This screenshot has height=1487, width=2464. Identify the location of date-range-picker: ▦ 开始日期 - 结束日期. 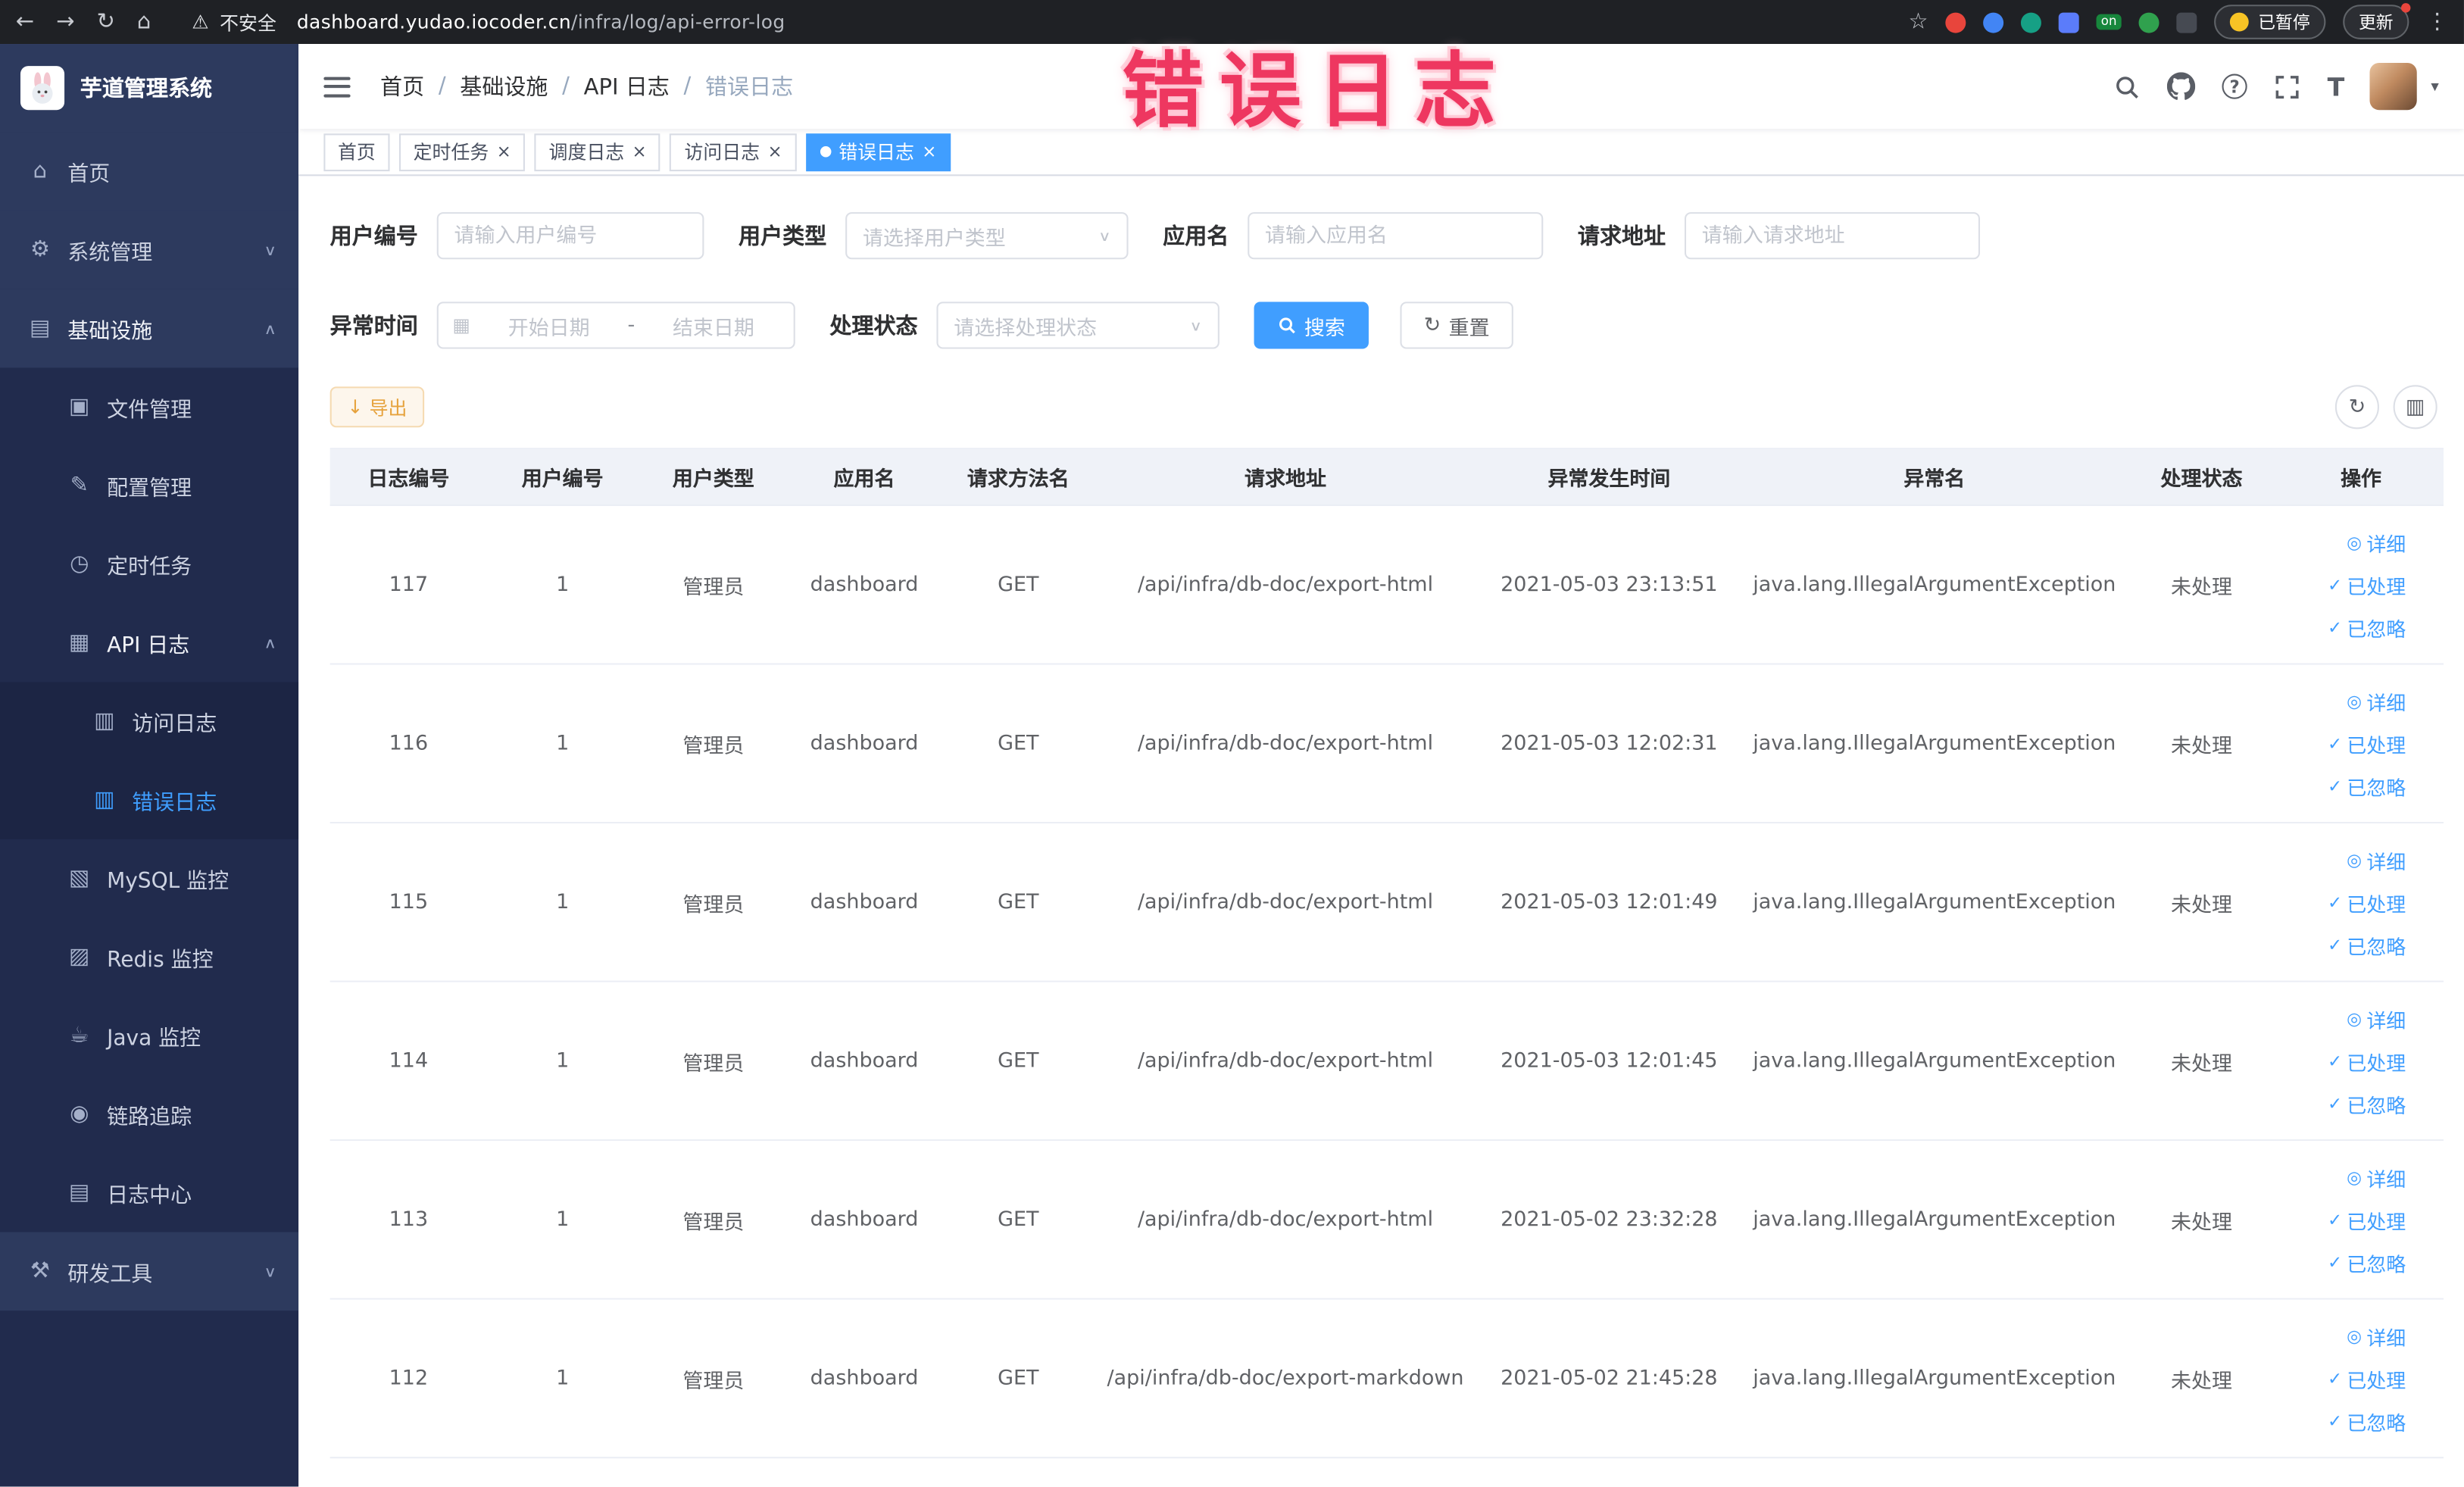
(615, 325).